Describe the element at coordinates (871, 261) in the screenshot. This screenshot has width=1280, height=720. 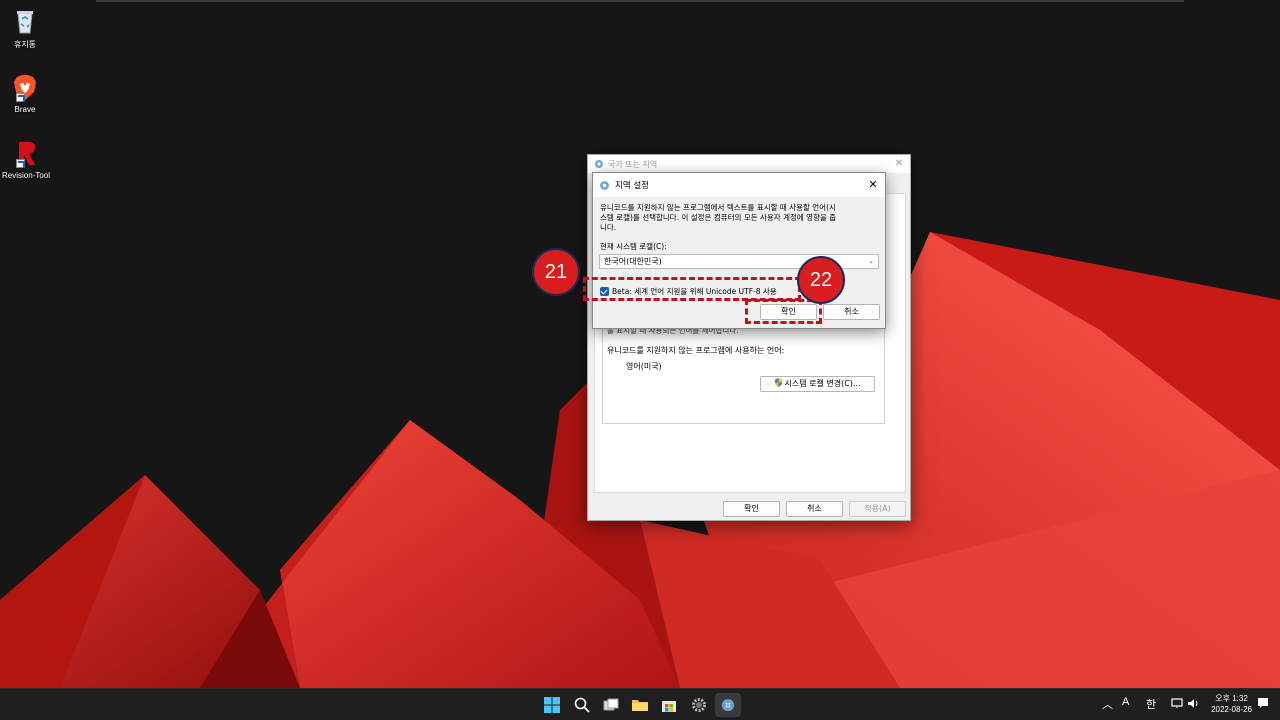
I see `chevron-down-icon: ⌄` at that location.